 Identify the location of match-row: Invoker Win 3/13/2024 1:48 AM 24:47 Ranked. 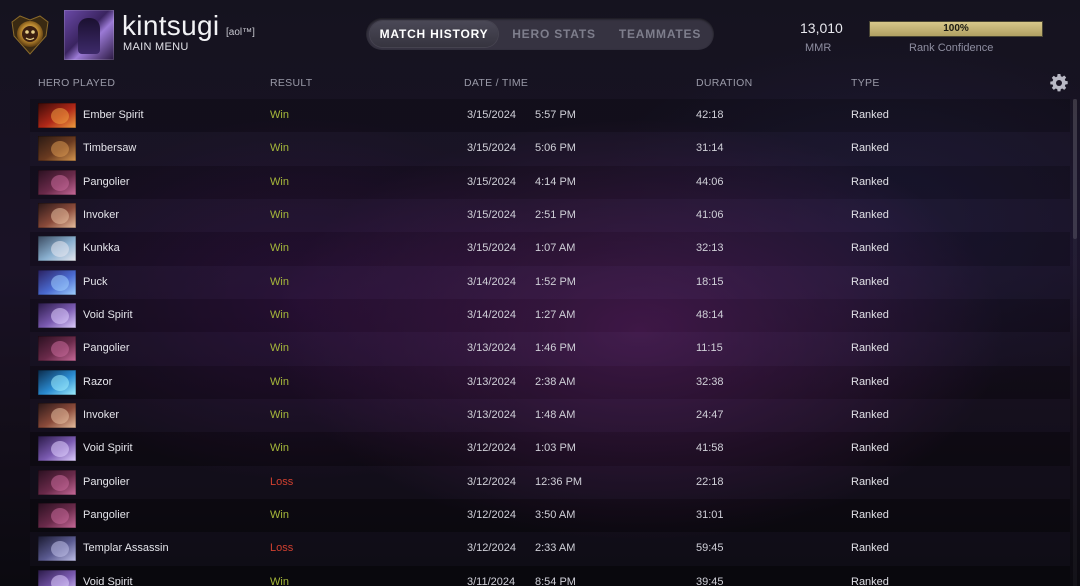
(550, 415).